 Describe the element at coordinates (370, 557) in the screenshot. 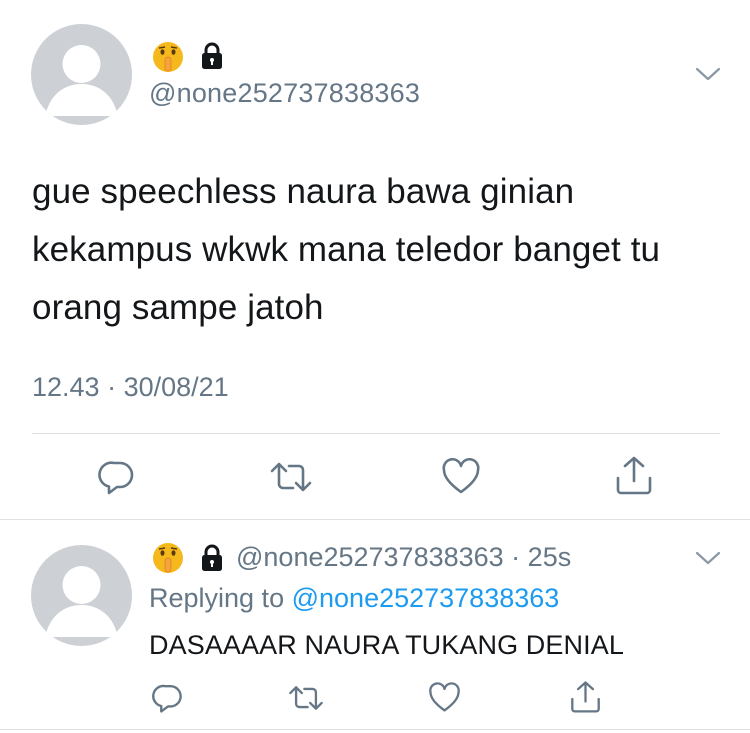

I see `reply-author-handle: @none252737838363` at that location.